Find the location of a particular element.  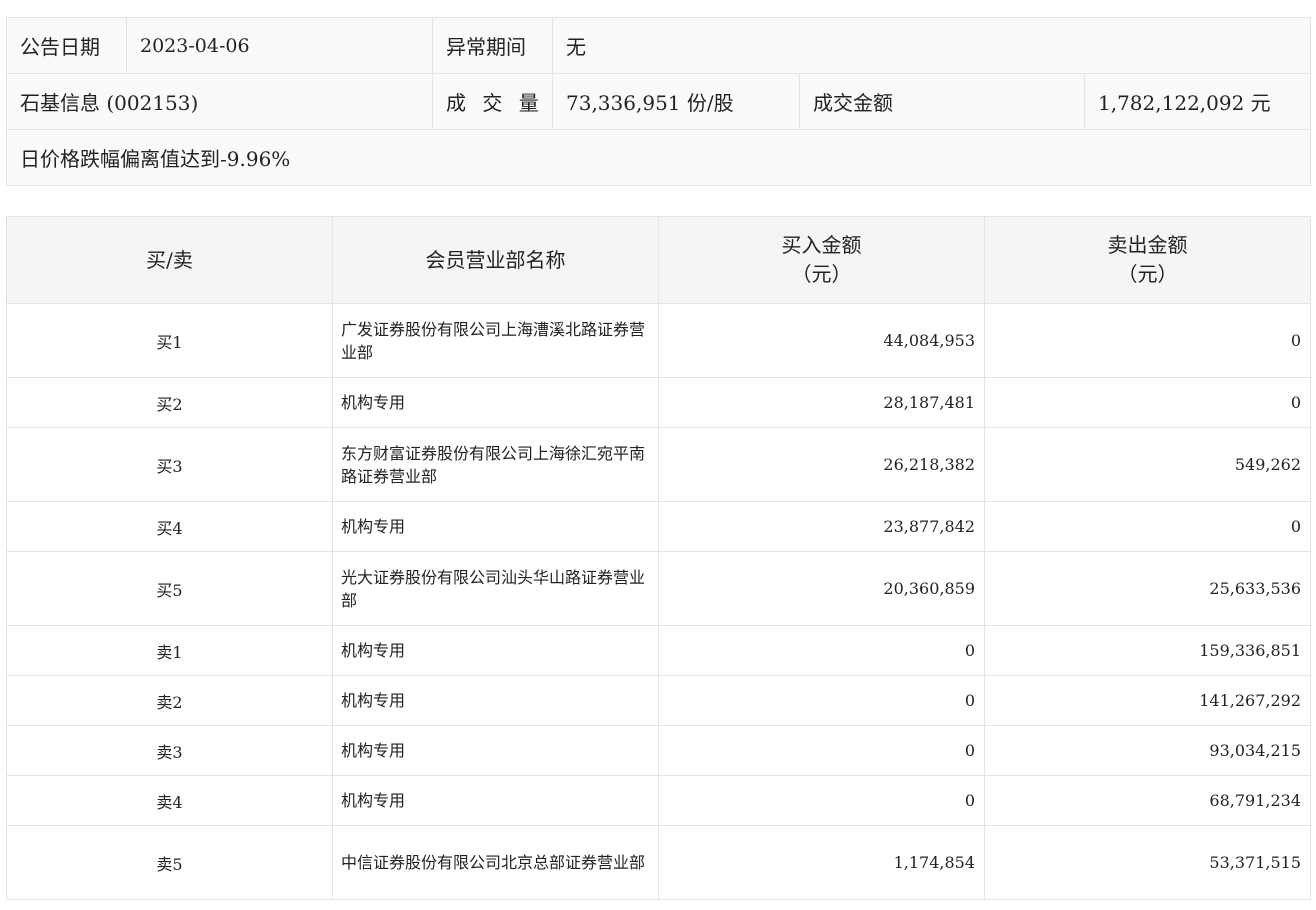

table-row: 卖2 机构专用 0 141,267,292 is located at coordinates (658, 700).